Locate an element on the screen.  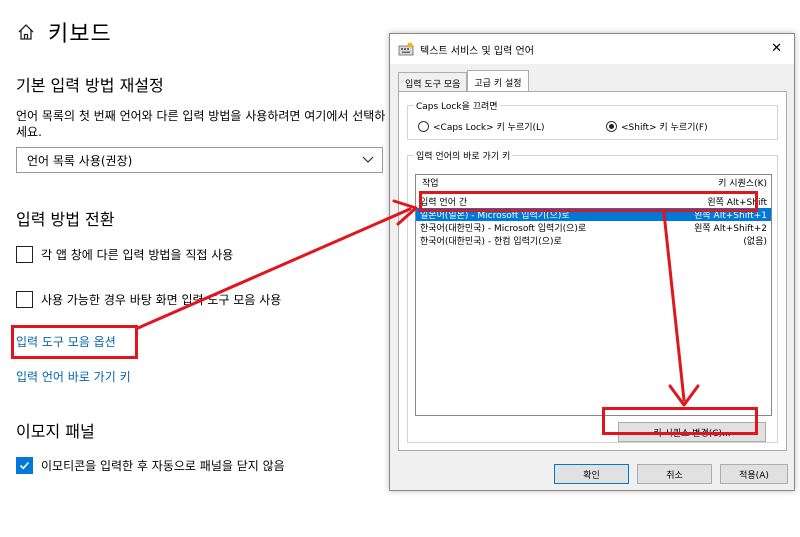
page-header: 키보드 is located at coordinates (64, 32).